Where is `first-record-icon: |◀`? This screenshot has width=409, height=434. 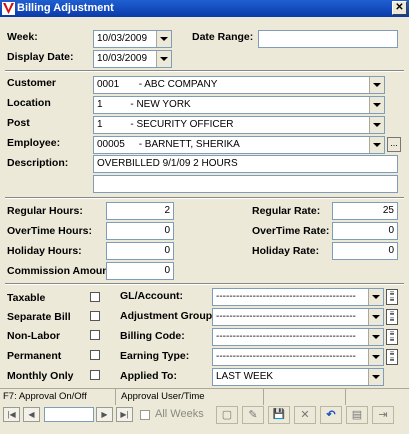
first-record-icon: |◀ is located at coordinates (11, 414).